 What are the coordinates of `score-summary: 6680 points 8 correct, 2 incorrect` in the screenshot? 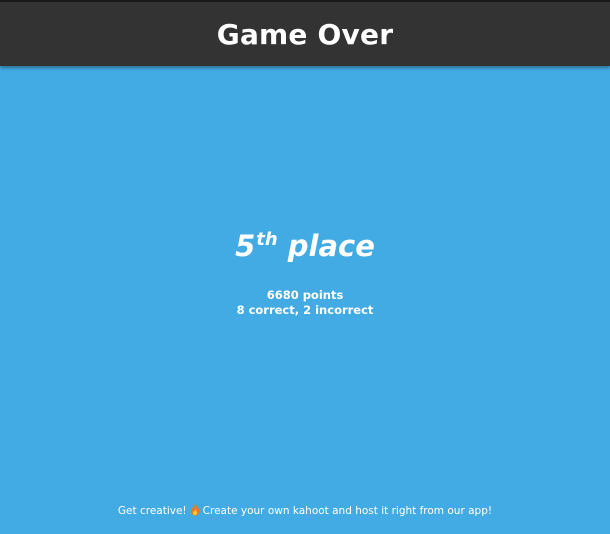 It's located at (305, 303).